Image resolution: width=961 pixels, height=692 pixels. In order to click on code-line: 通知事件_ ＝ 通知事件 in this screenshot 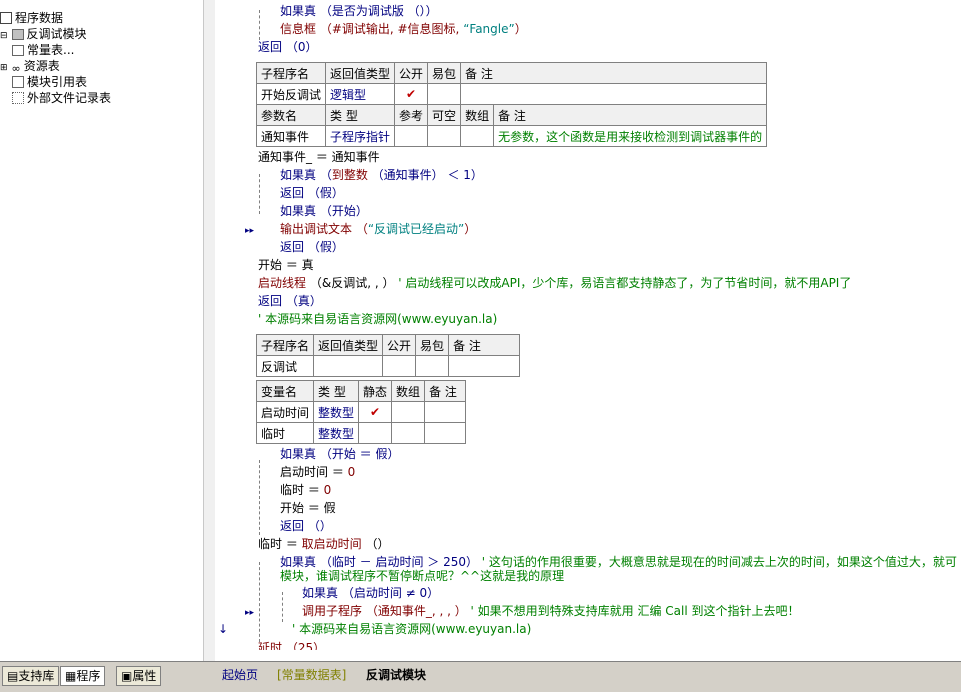, I will do `click(319, 157)`.